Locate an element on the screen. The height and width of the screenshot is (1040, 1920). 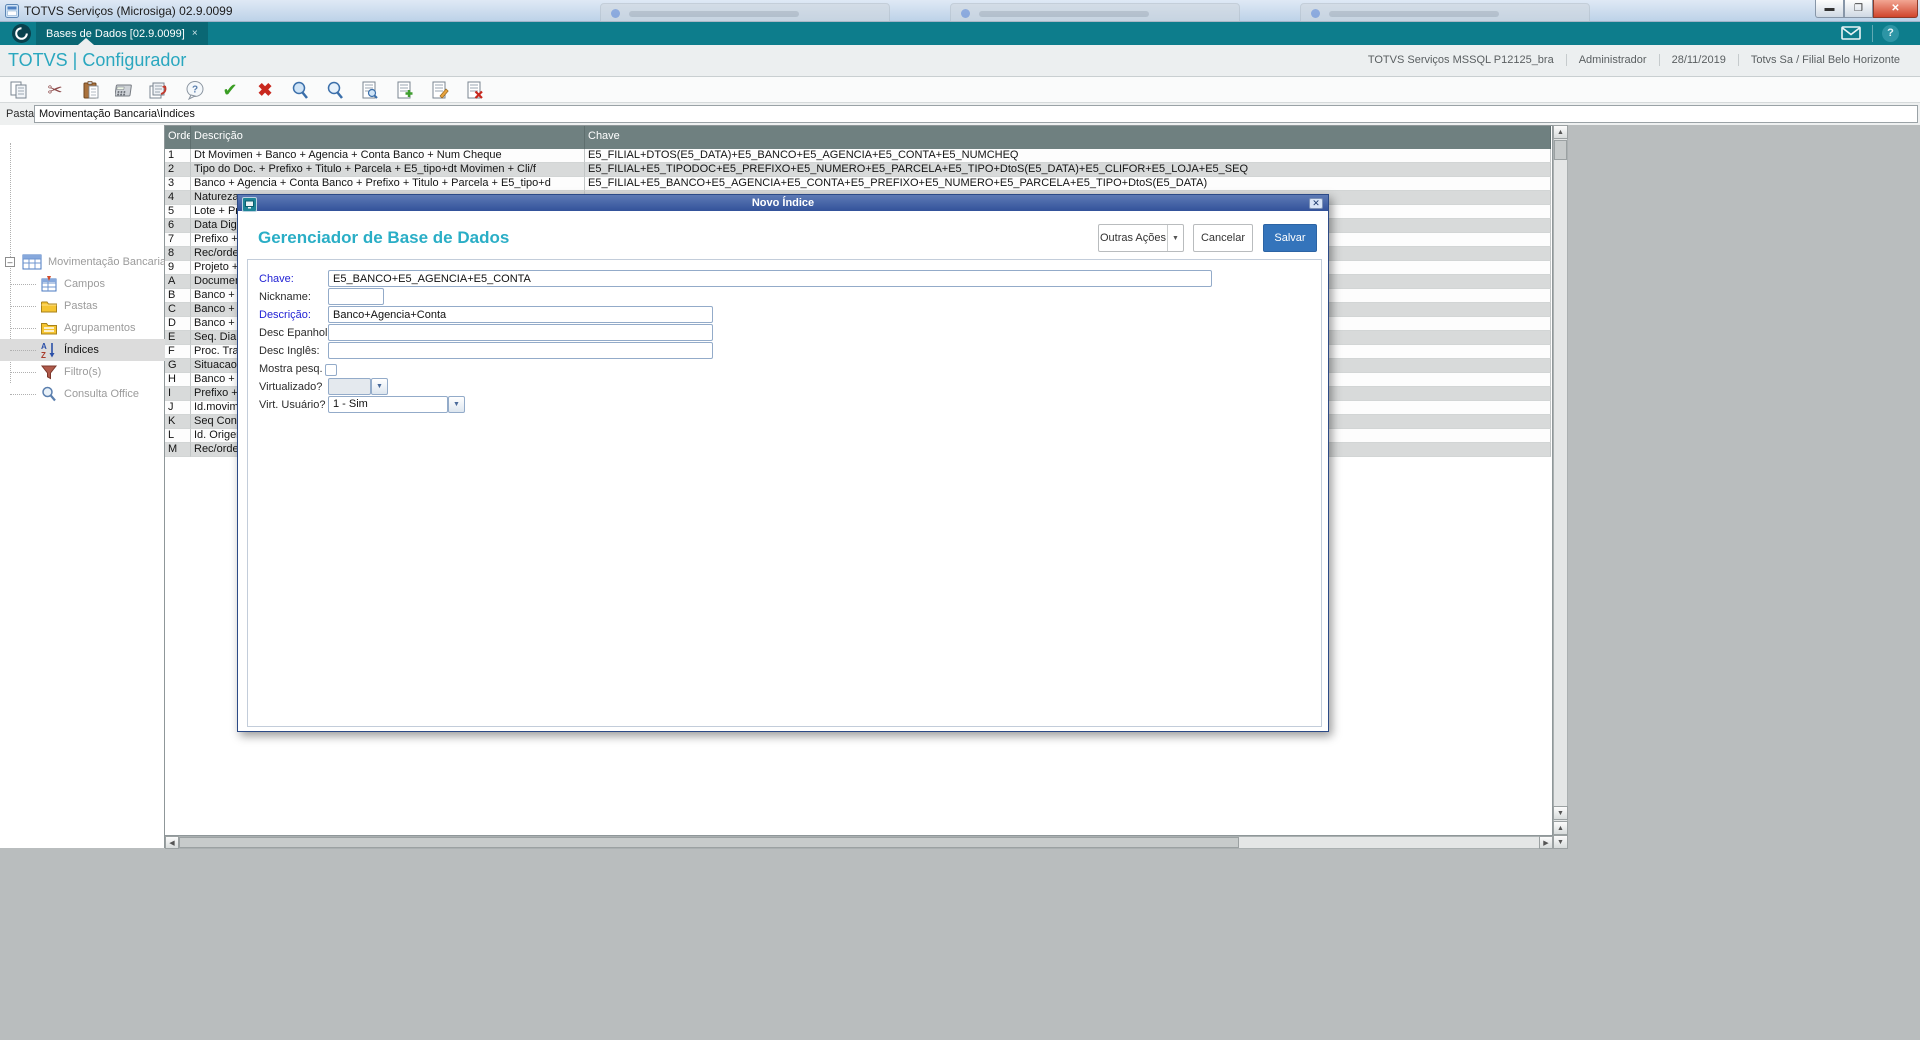
active-tab-pointer is located at coordinates (86, 41).